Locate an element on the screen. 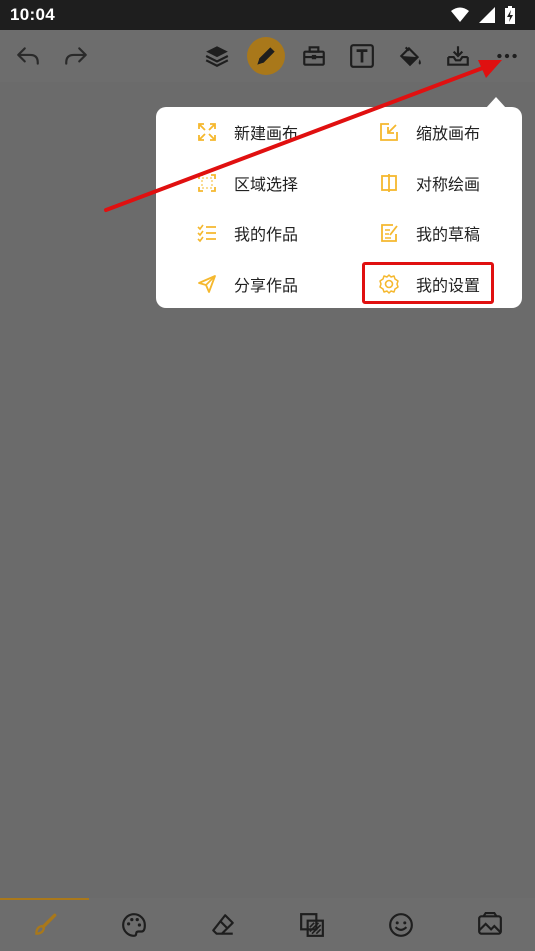  popup-caret is located at coordinates (496, 102).